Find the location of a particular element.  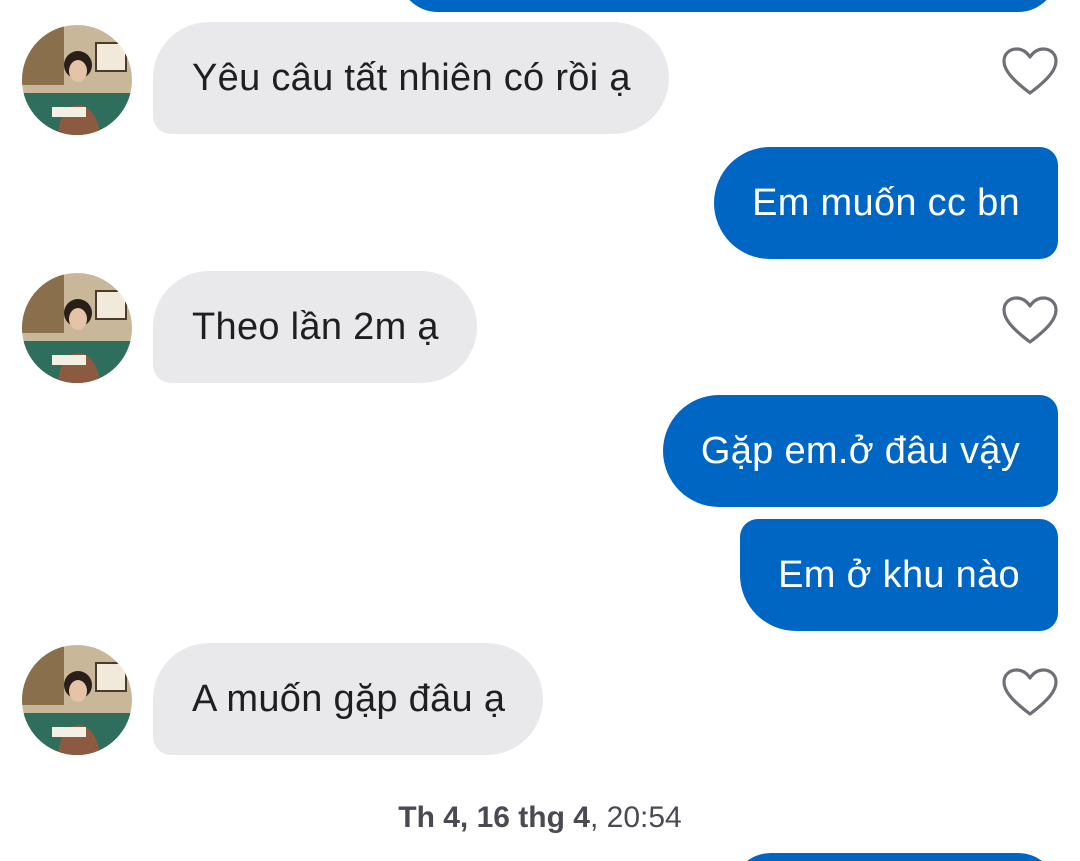

incoming-message: A muốn gặp đâu ạ is located at coordinates (348, 699).